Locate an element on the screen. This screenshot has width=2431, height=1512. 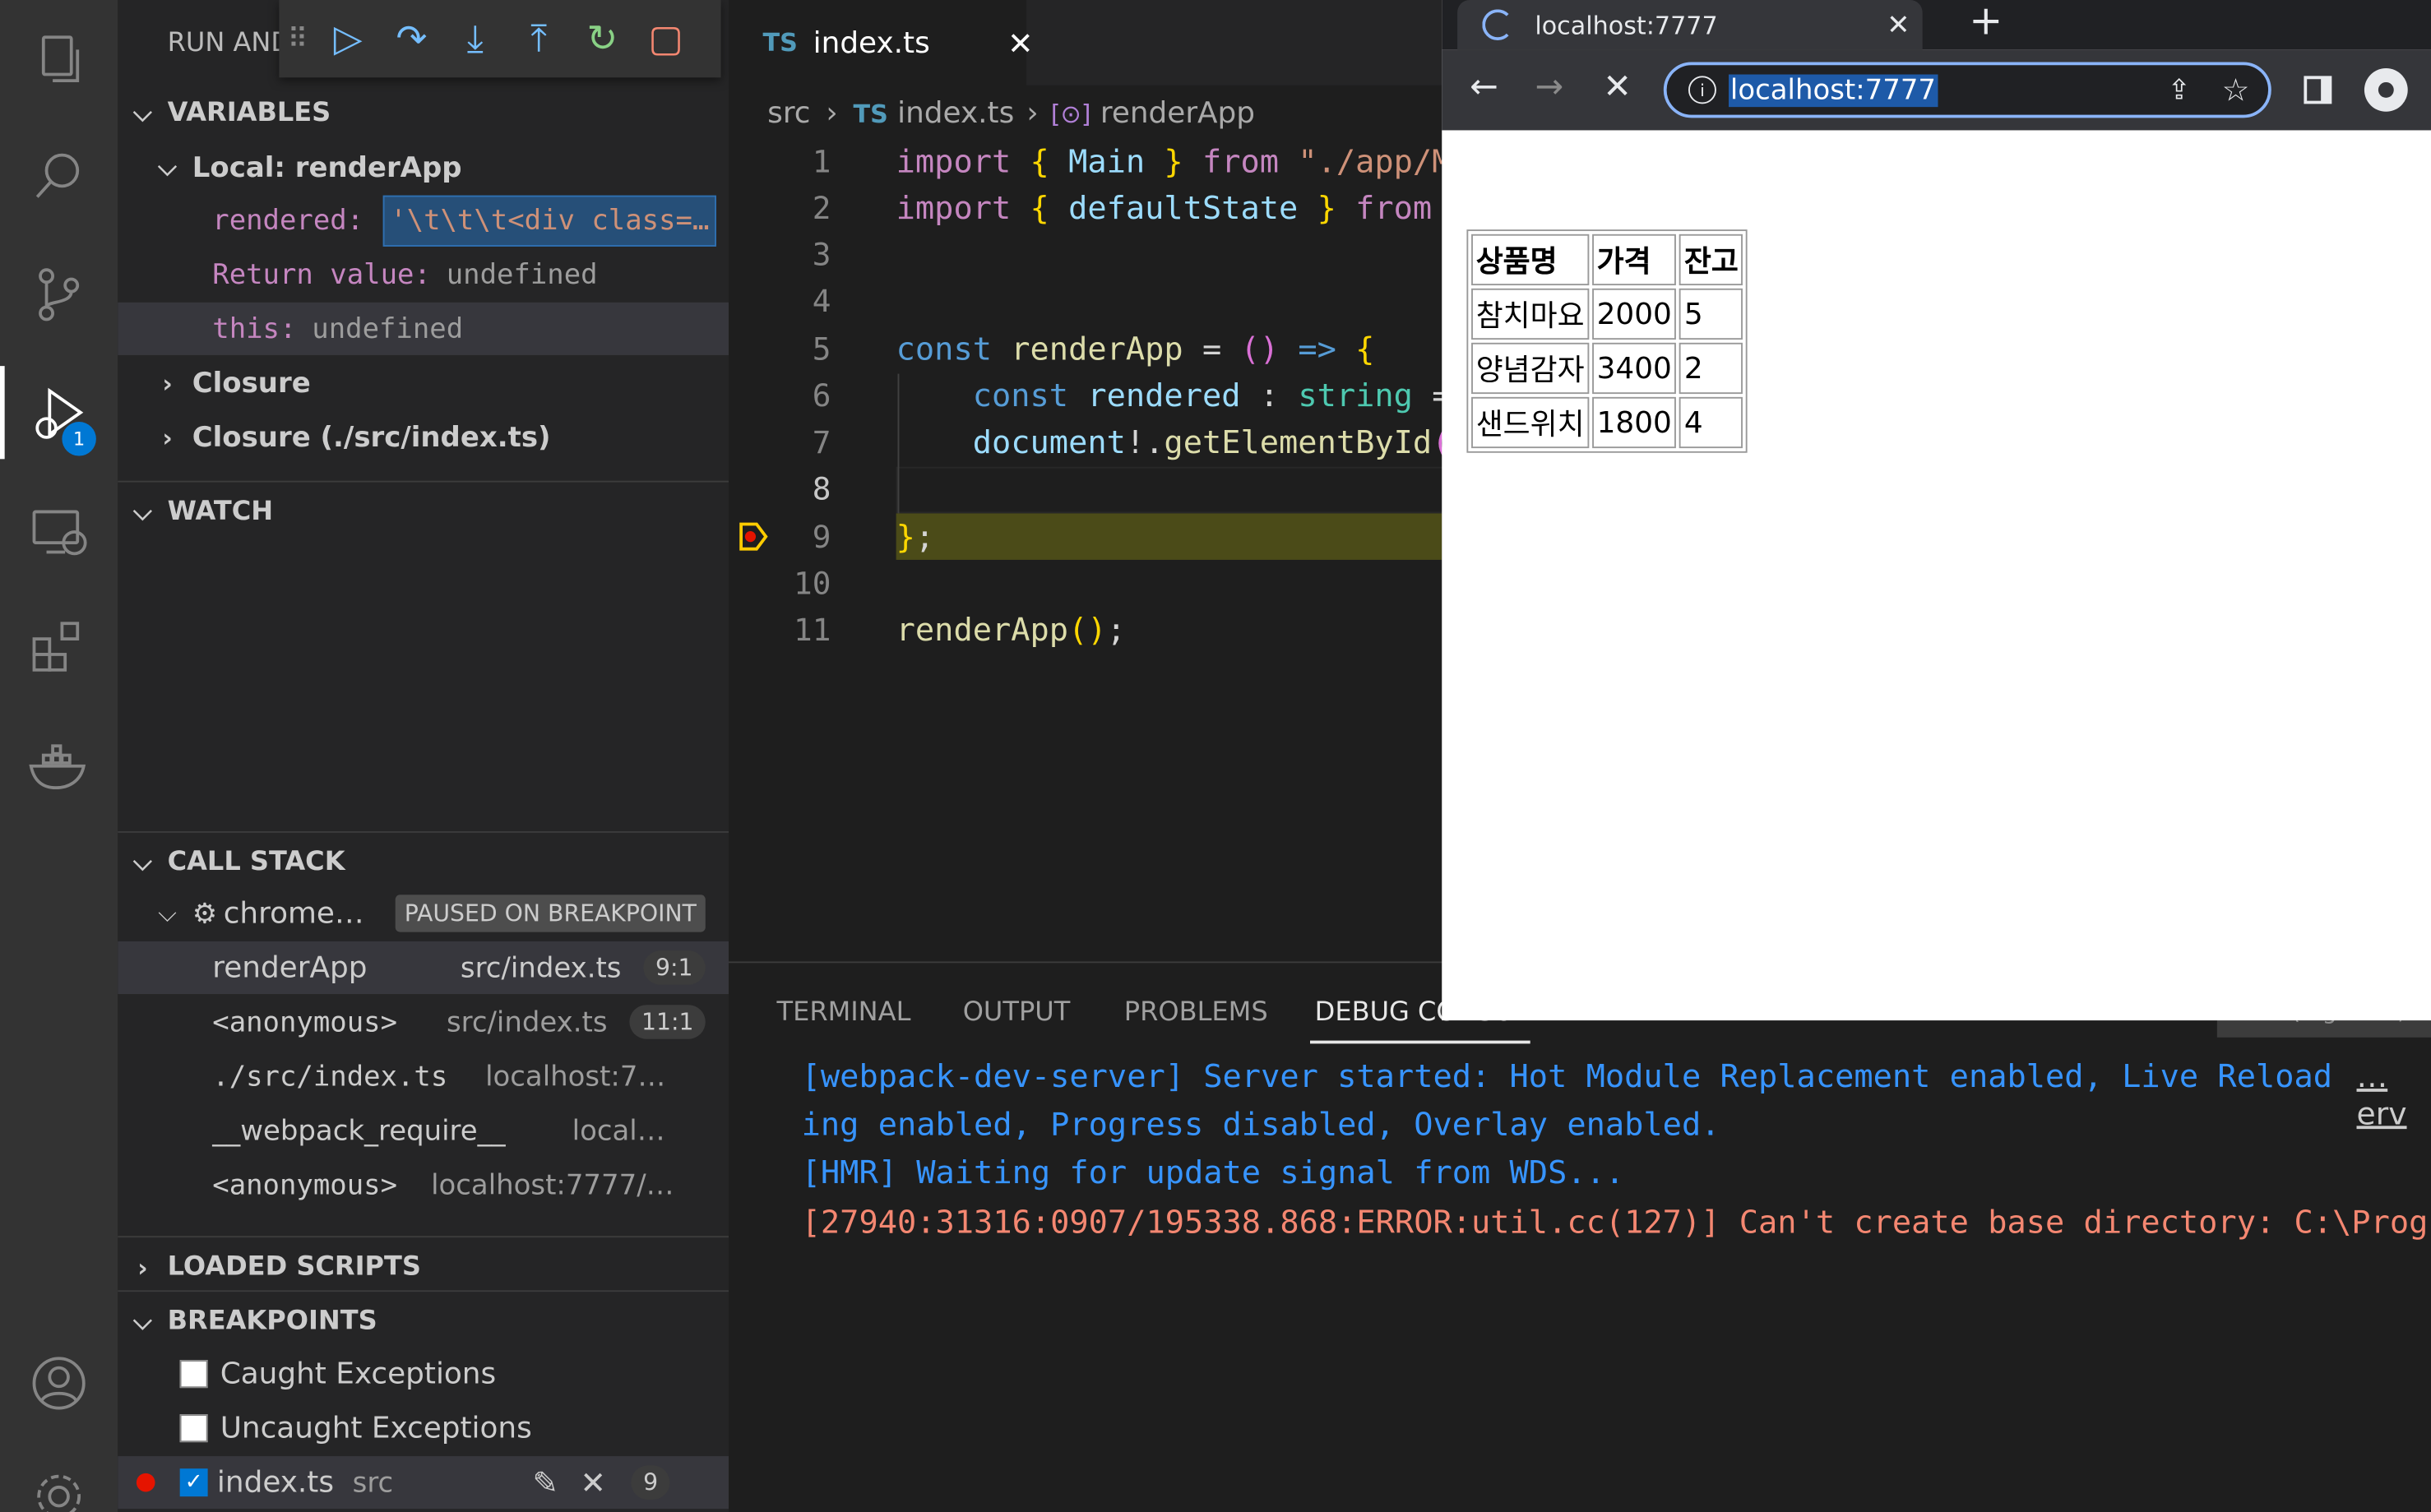
edit-pencil-icon: ✎ is located at coordinates (545, 1482).